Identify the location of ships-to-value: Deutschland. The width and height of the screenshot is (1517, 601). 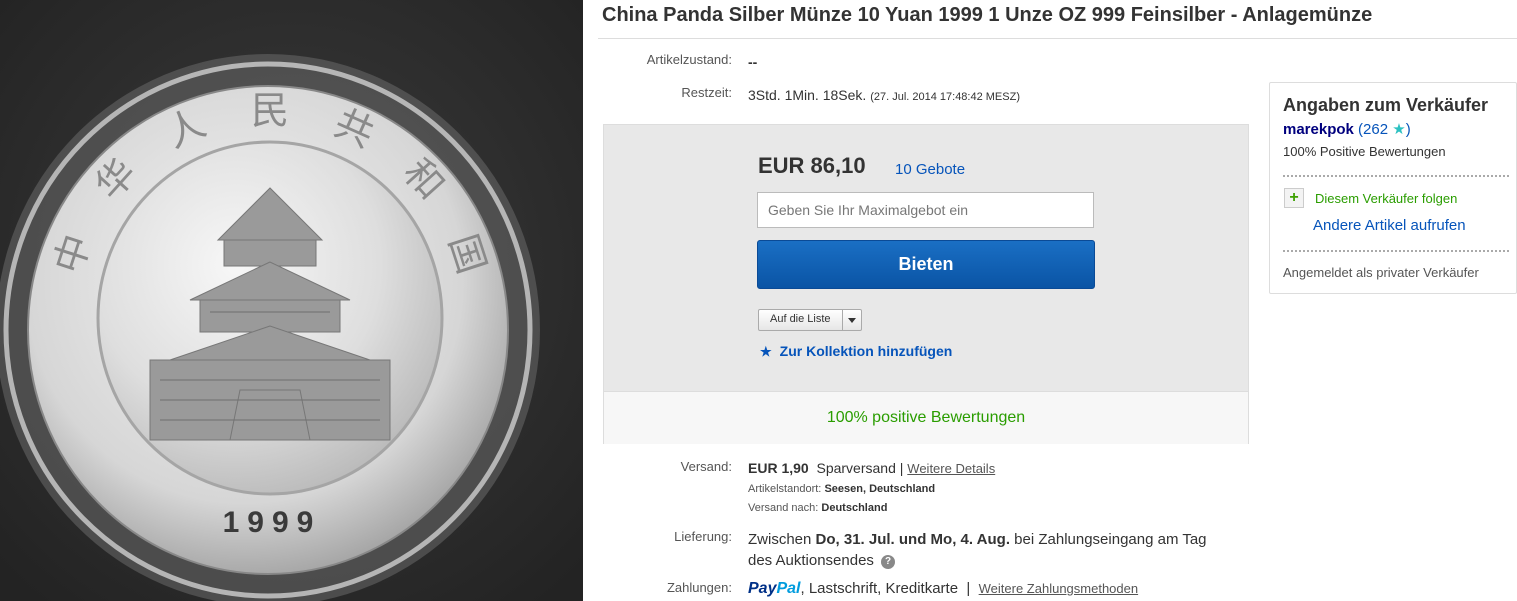
(854, 508).